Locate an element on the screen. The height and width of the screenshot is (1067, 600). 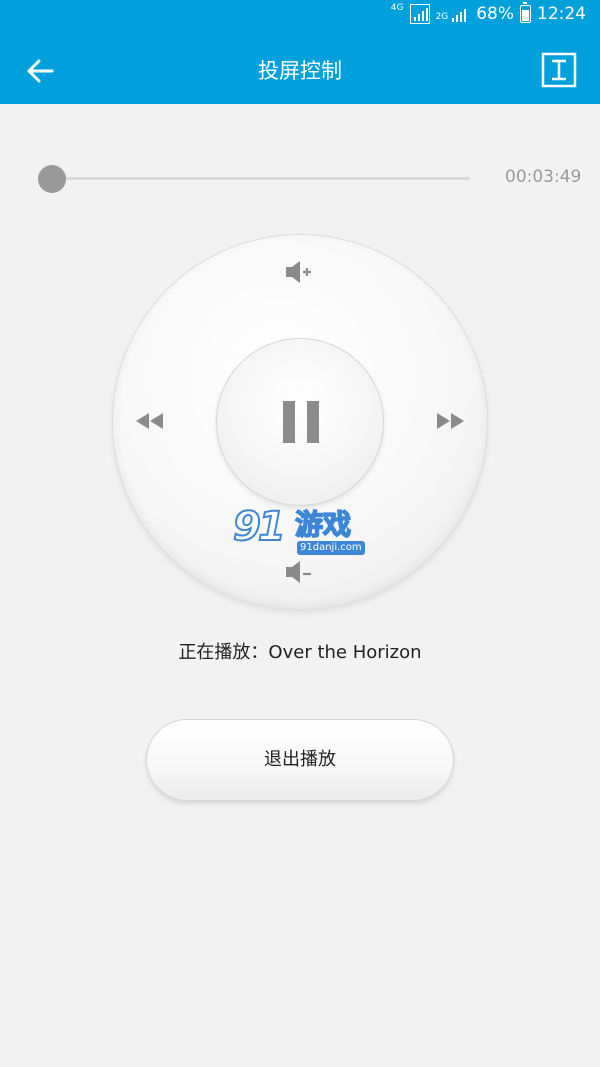
watermark-number: 91 is located at coordinates (259, 527).